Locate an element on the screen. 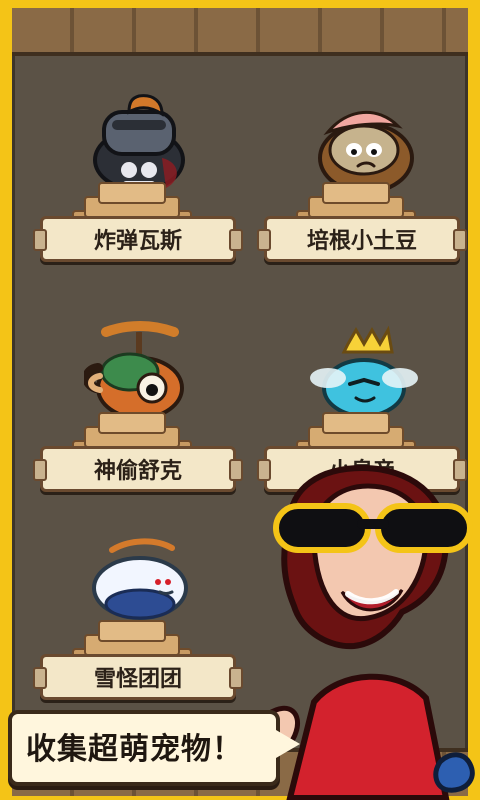 Image resolution: width=480 pixels, height=800 pixels. pet-name-label: 培根小土豆 is located at coordinates (362, 239).